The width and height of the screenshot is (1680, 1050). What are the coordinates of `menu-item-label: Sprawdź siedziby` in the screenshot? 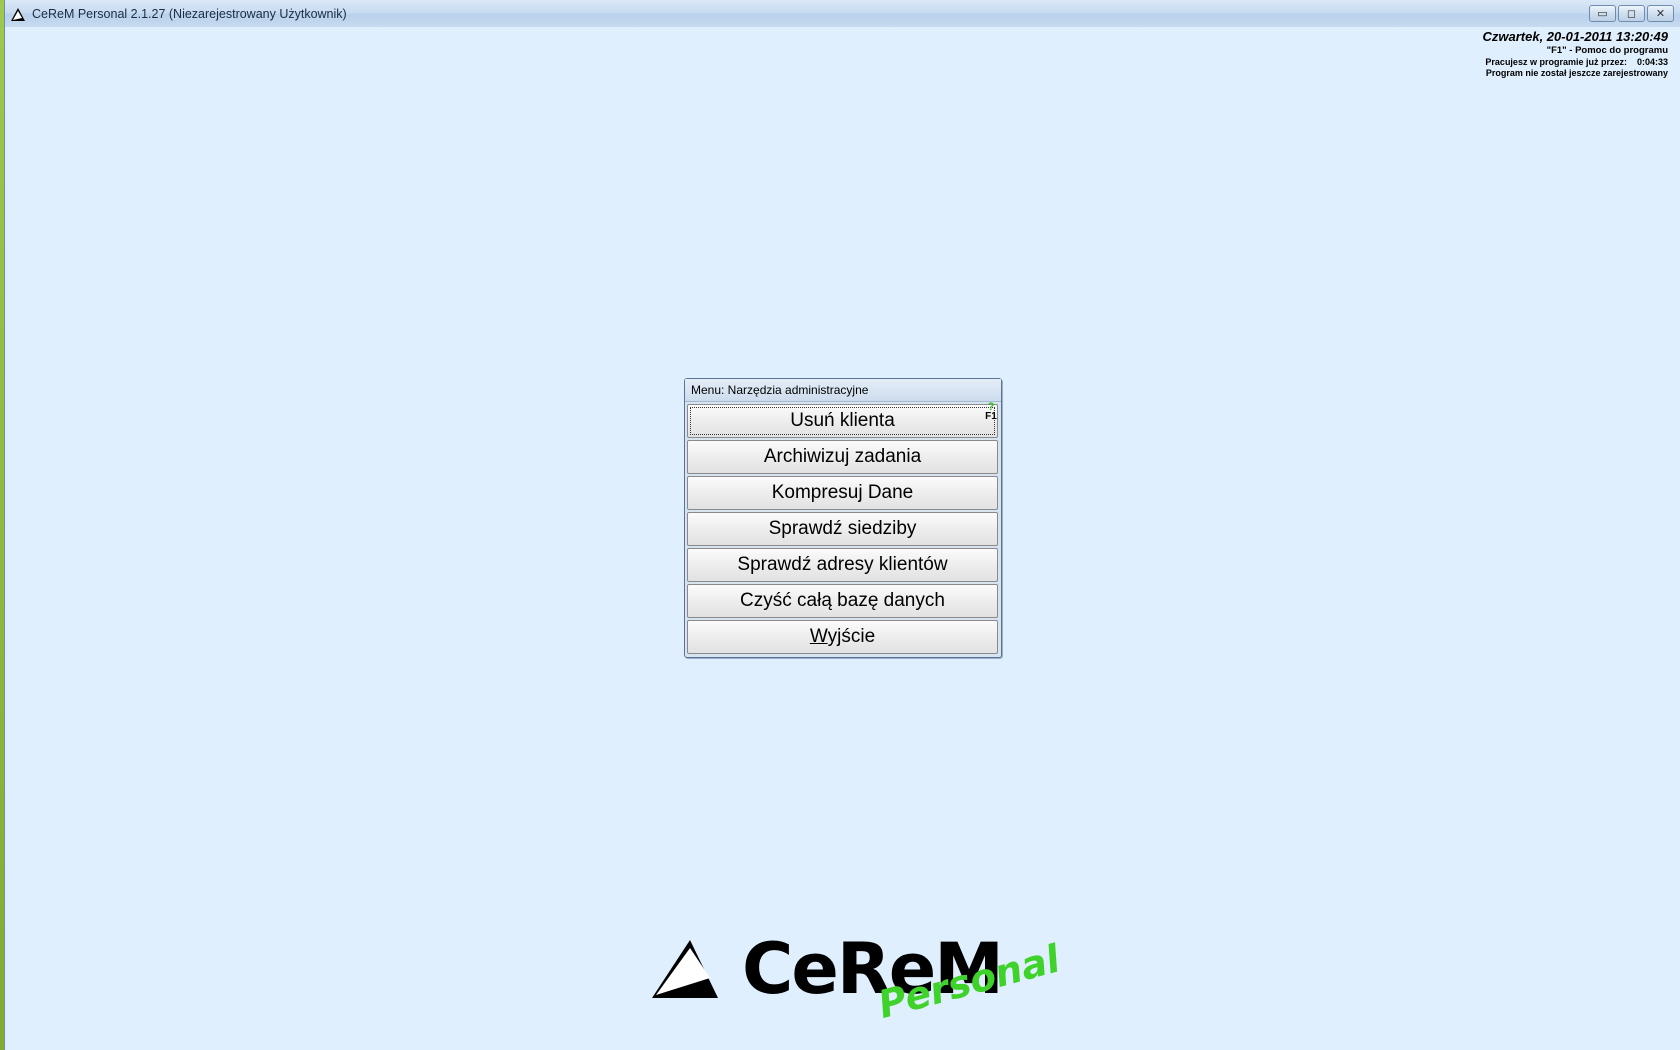 It's located at (842, 528).